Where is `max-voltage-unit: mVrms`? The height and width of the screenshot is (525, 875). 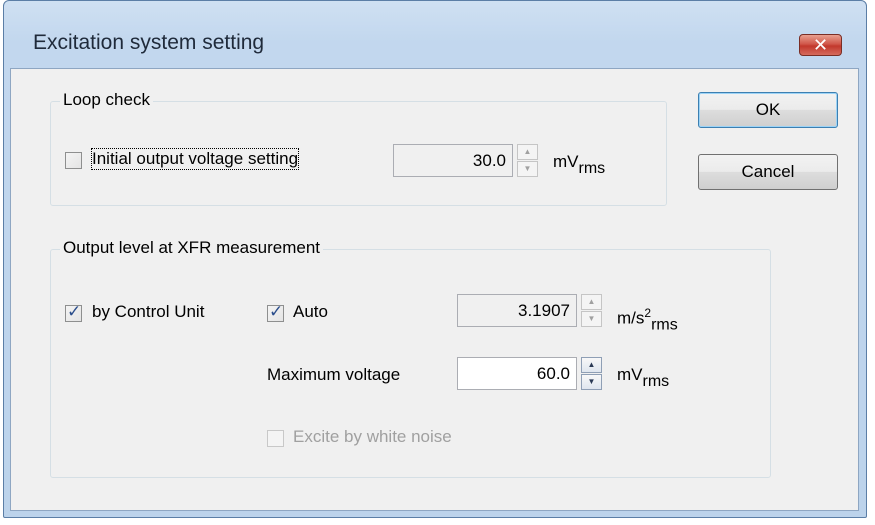 max-voltage-unit: mVrms is located at coordinates (643, 378).